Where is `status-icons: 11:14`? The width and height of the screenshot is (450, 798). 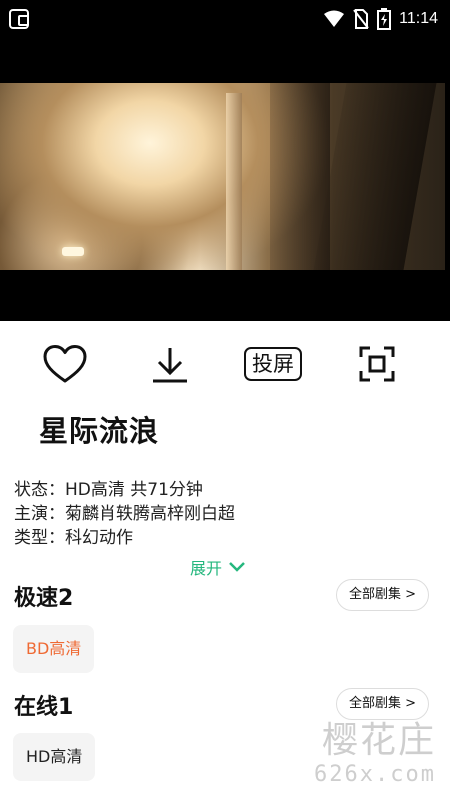
status-icons: 11:14 is located at coordinates (380, 19).